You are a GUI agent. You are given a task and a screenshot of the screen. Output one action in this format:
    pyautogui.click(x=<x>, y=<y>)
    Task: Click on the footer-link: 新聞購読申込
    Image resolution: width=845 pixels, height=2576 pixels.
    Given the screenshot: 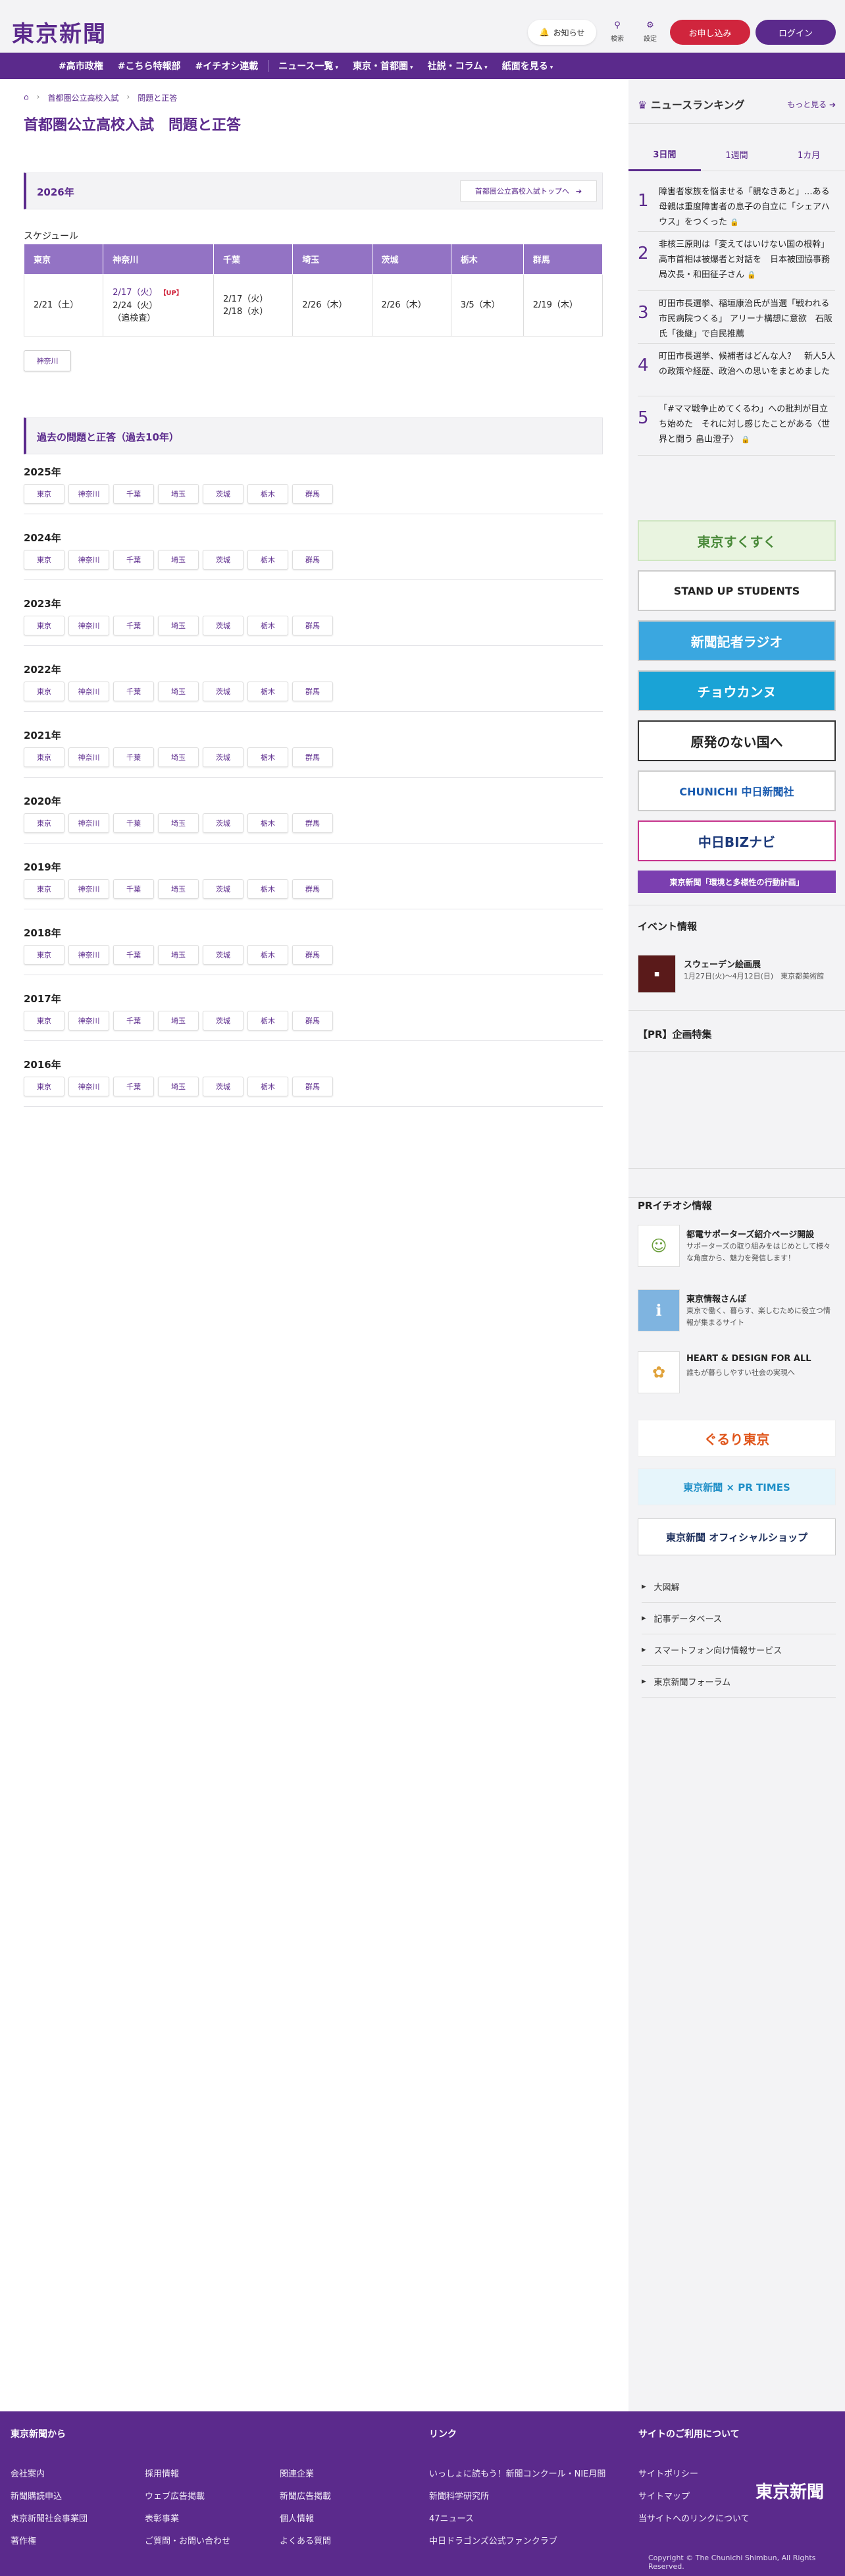 What is the action you would take?
    pyautogui.click(x=37, y=2495)
    